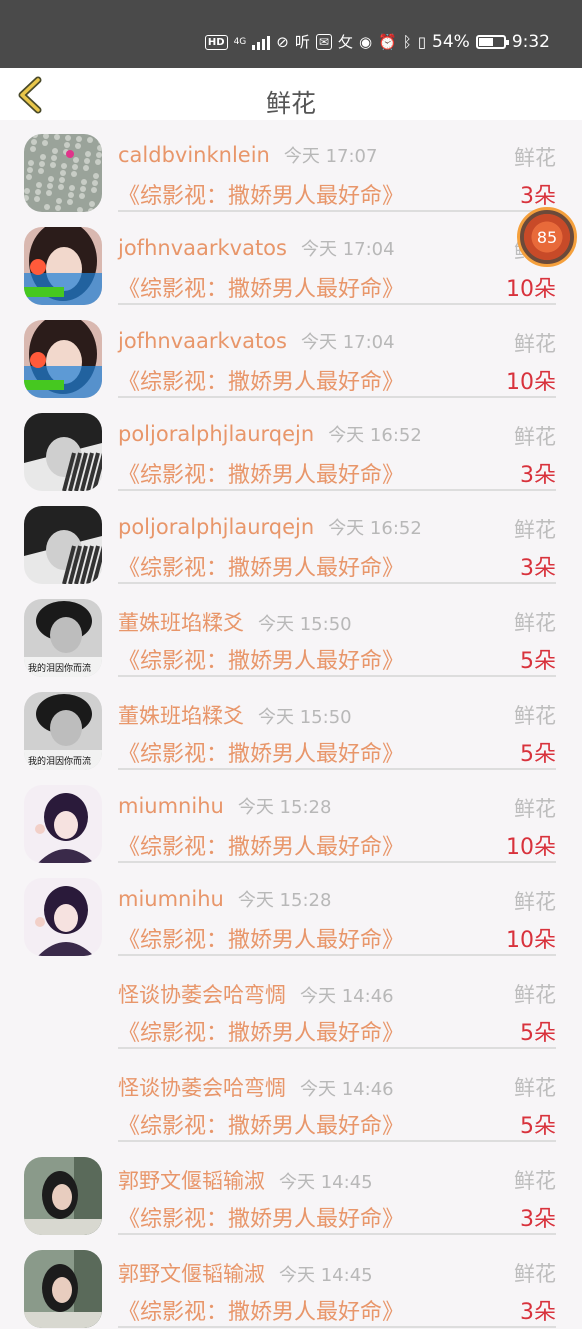 The width and height of the screenshot is (582, 1329). What do you see at coordinates (492, 42) in the screenshot?
I see `battery-icon` at bounding box center [492, 42].